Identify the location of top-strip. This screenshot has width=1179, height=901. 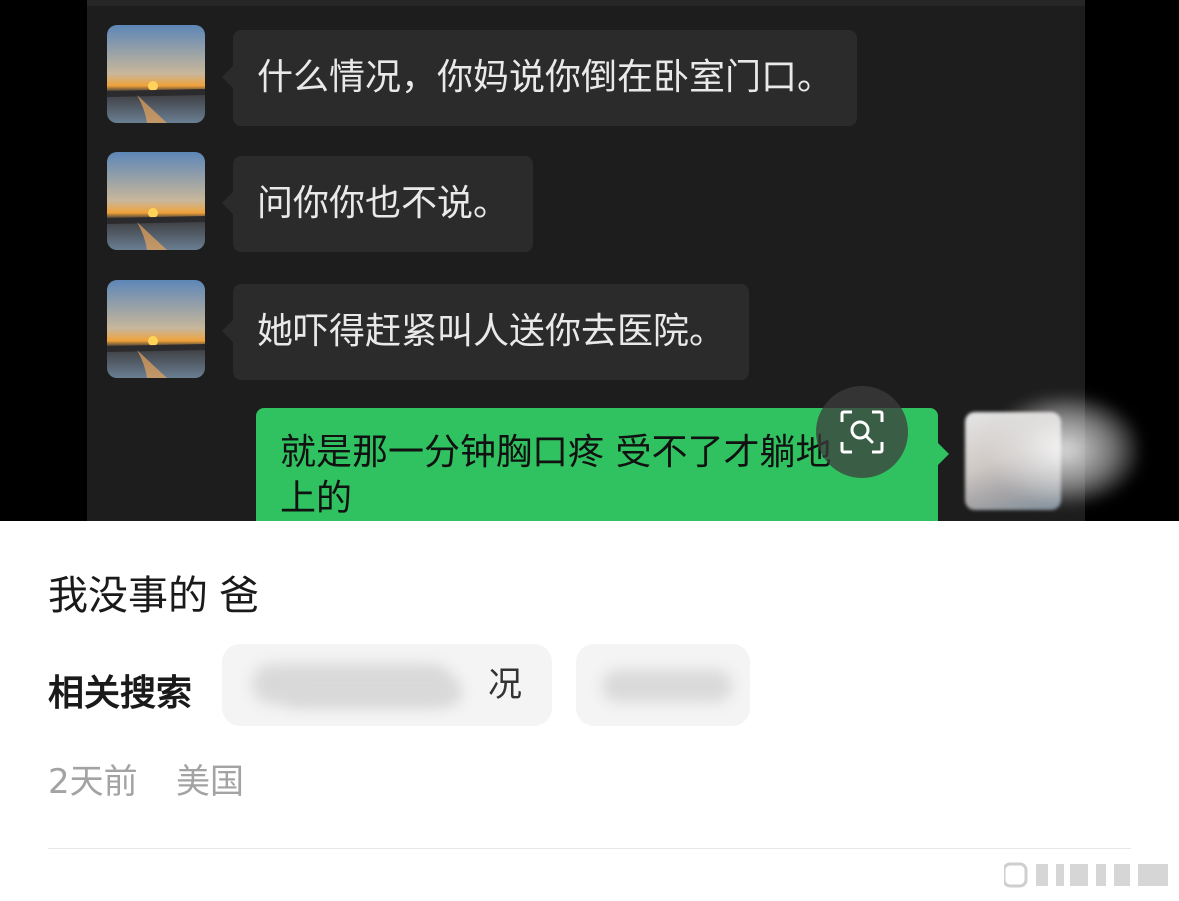
(586, 3).